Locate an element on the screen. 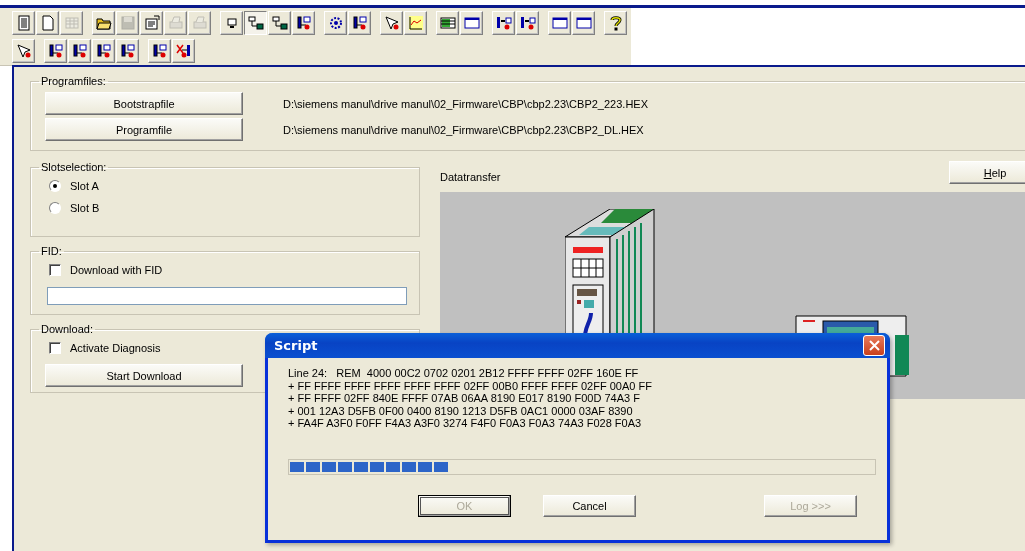 The width and height of the screenshot is (1025, 551). group-title: Slotselection: is located at coordinates (74, 167).